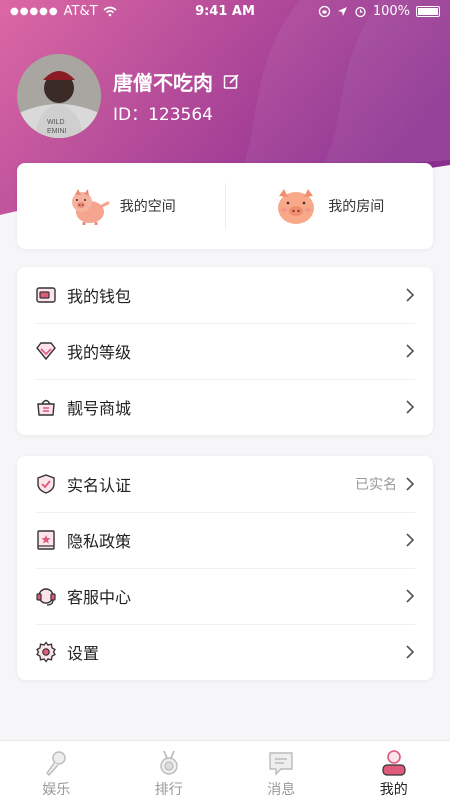 The height and width of the screenshot is (800, 450). Describe the element at coordinates (99, 597) in the screenshot. I see `menu-label: 客服中心` at that location.